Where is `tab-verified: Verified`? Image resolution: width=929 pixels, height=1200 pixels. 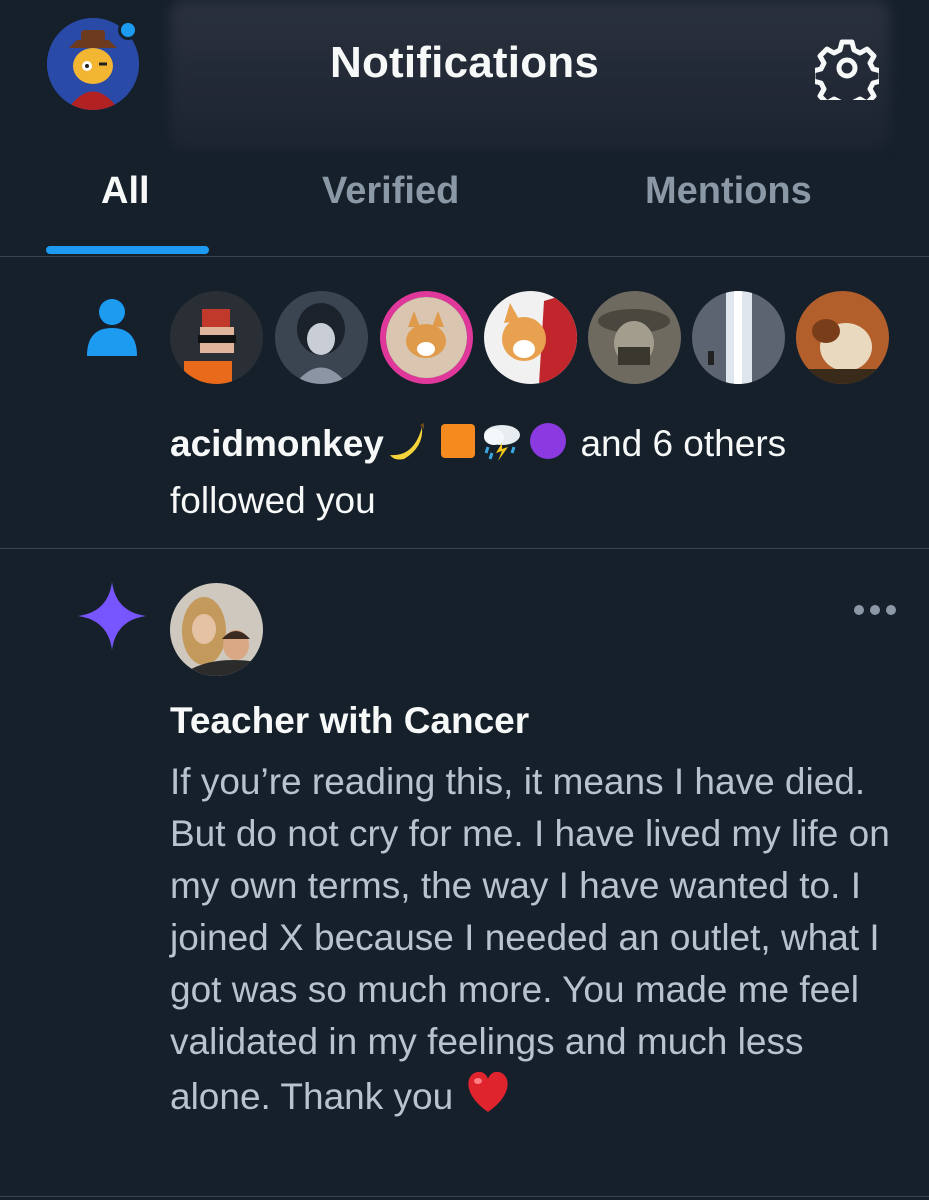
tab-verified: Verified is located at coordinates (390, 191).